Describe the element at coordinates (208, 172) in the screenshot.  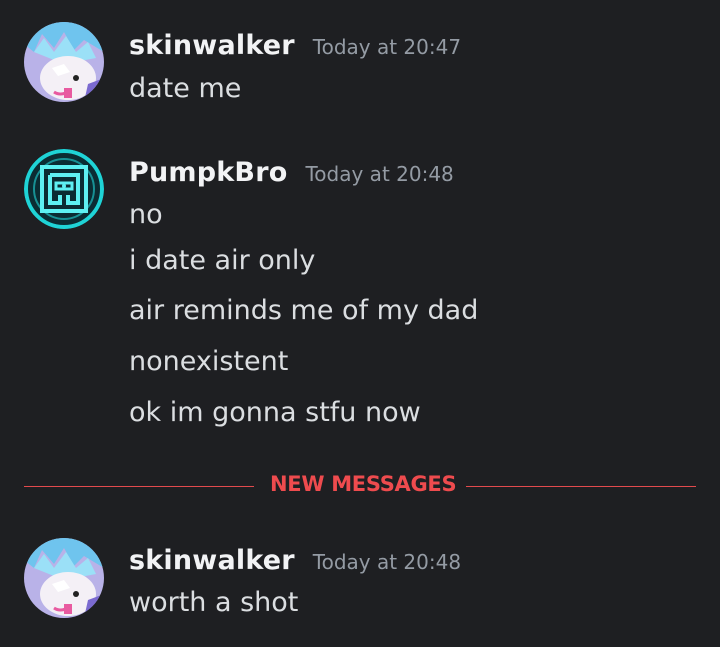
I see `username: PumpkBro` at that location.